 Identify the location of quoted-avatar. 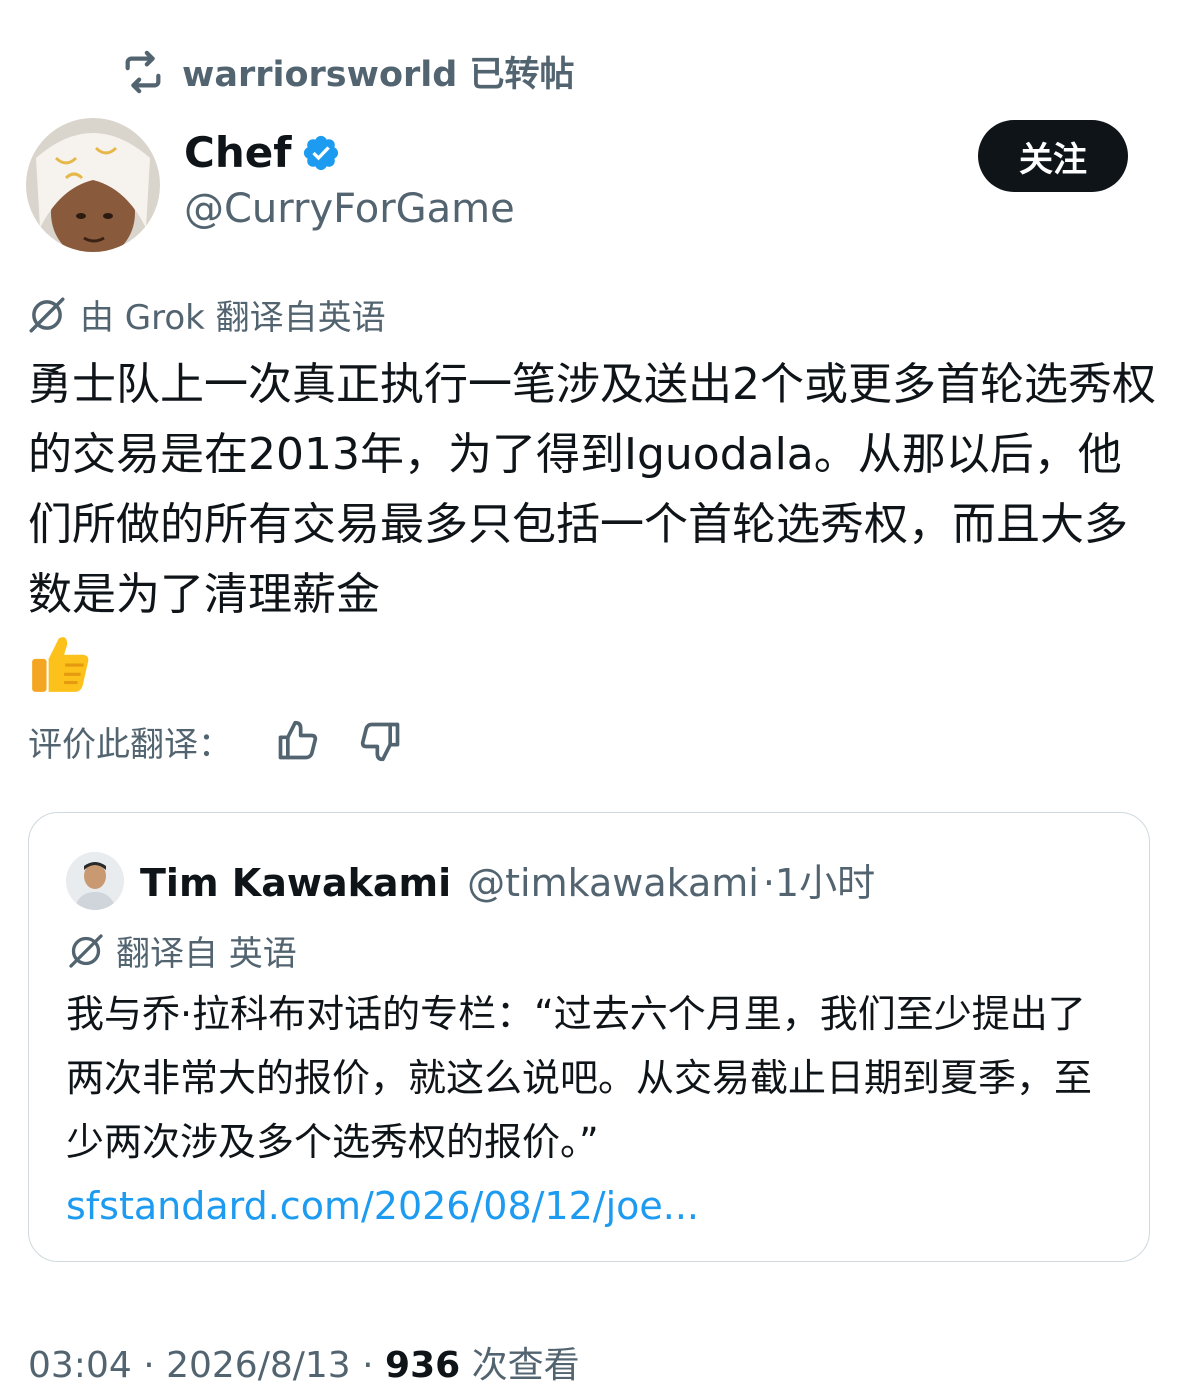
(95, 881).